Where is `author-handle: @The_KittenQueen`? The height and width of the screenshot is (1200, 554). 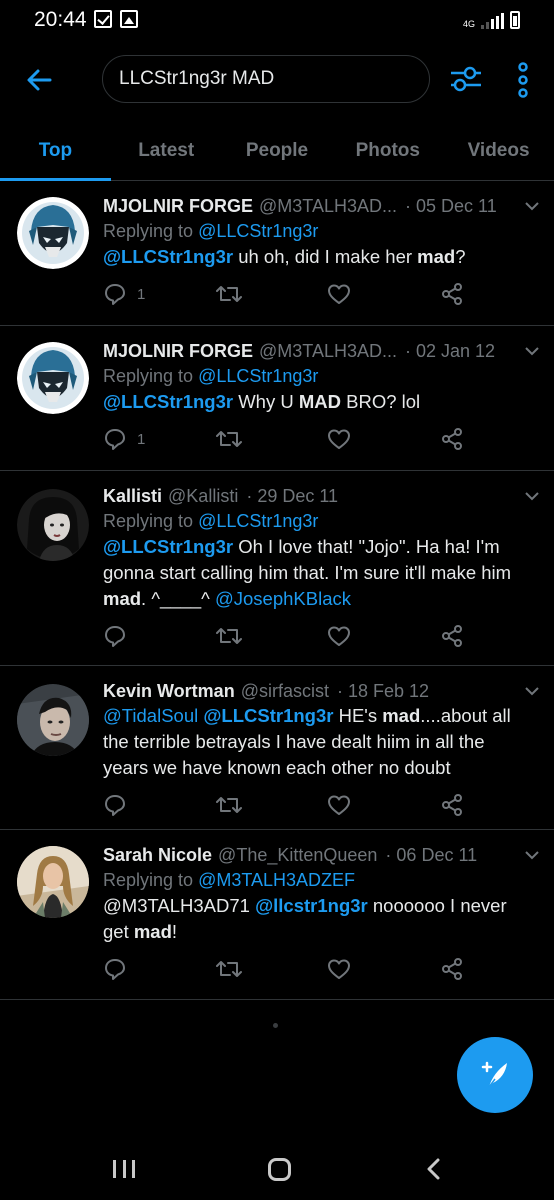
author-handle: @The_KittenQueen is located at coordinates (297, 855).